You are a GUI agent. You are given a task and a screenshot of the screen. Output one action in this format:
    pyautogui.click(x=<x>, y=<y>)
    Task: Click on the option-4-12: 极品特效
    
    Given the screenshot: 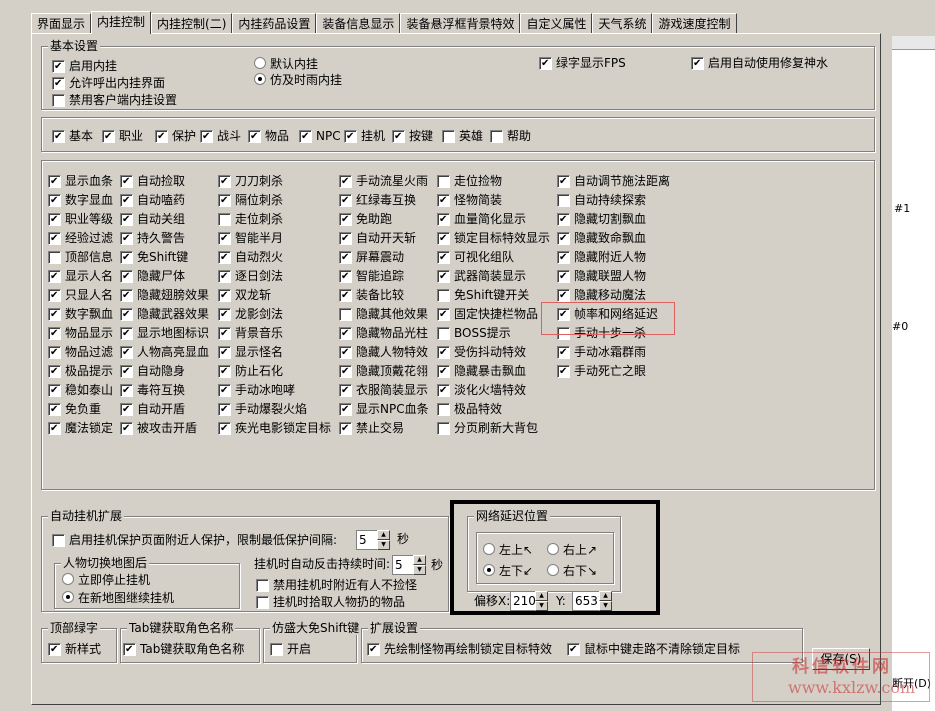 What is the action you would take?
    pyautogui.click(x=469, y=409)
    